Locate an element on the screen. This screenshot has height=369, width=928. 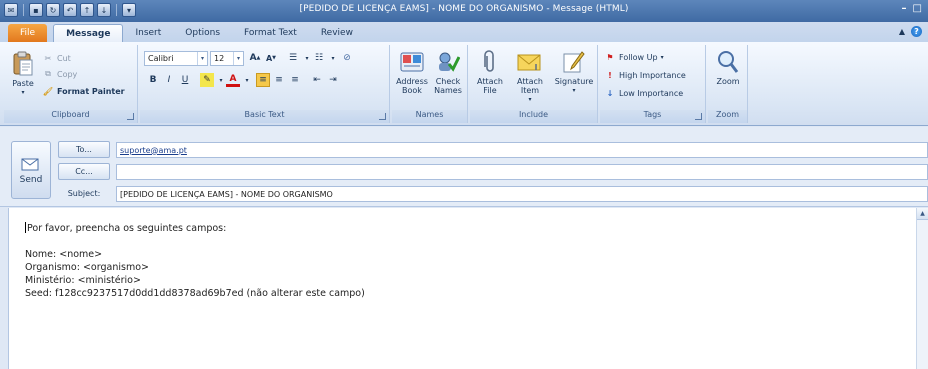
tab-format-text: Format Text is located at coordinates (270, 33).